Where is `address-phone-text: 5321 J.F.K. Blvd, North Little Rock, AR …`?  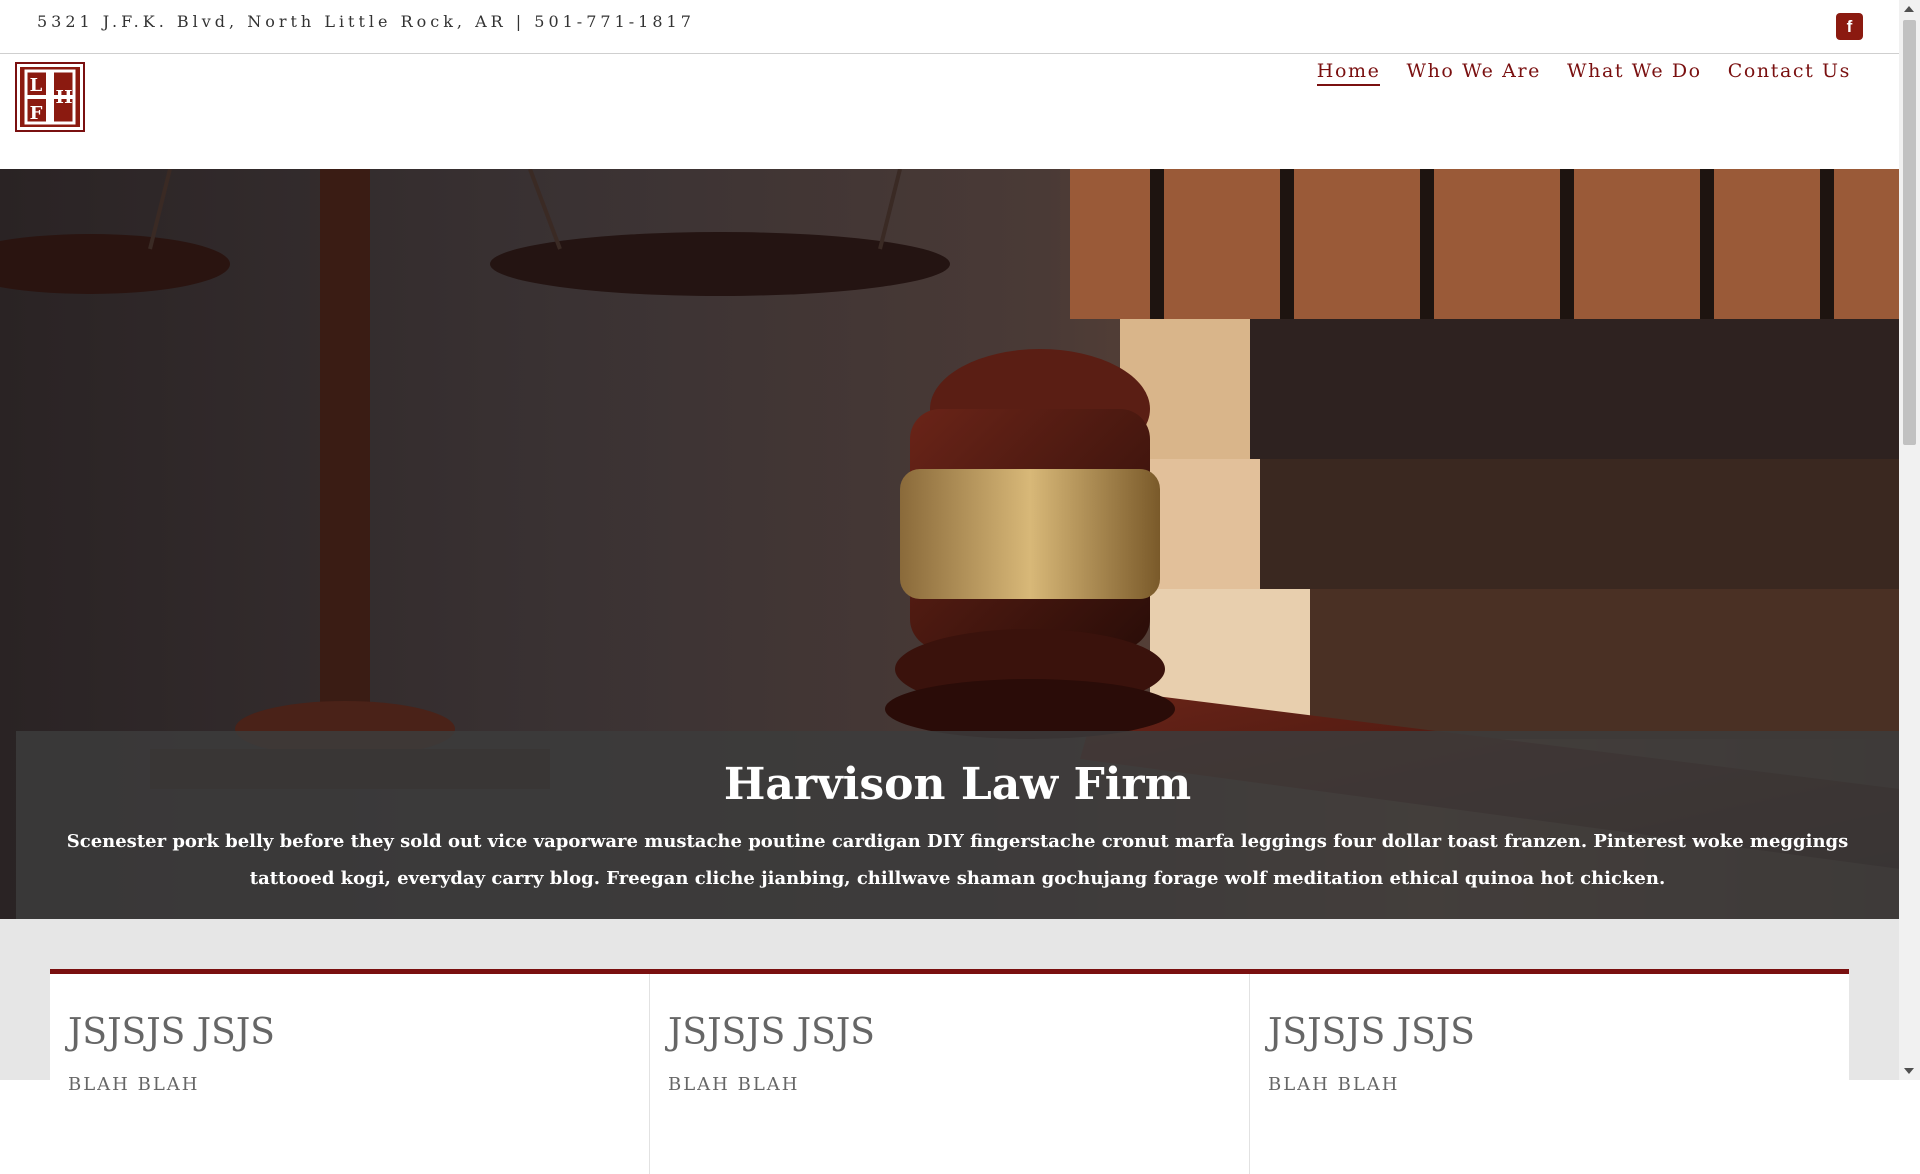 address-phone-text: 5321 J.F.K. Blvd, North Little Rock, AR … is located at coordinates (366, 21).